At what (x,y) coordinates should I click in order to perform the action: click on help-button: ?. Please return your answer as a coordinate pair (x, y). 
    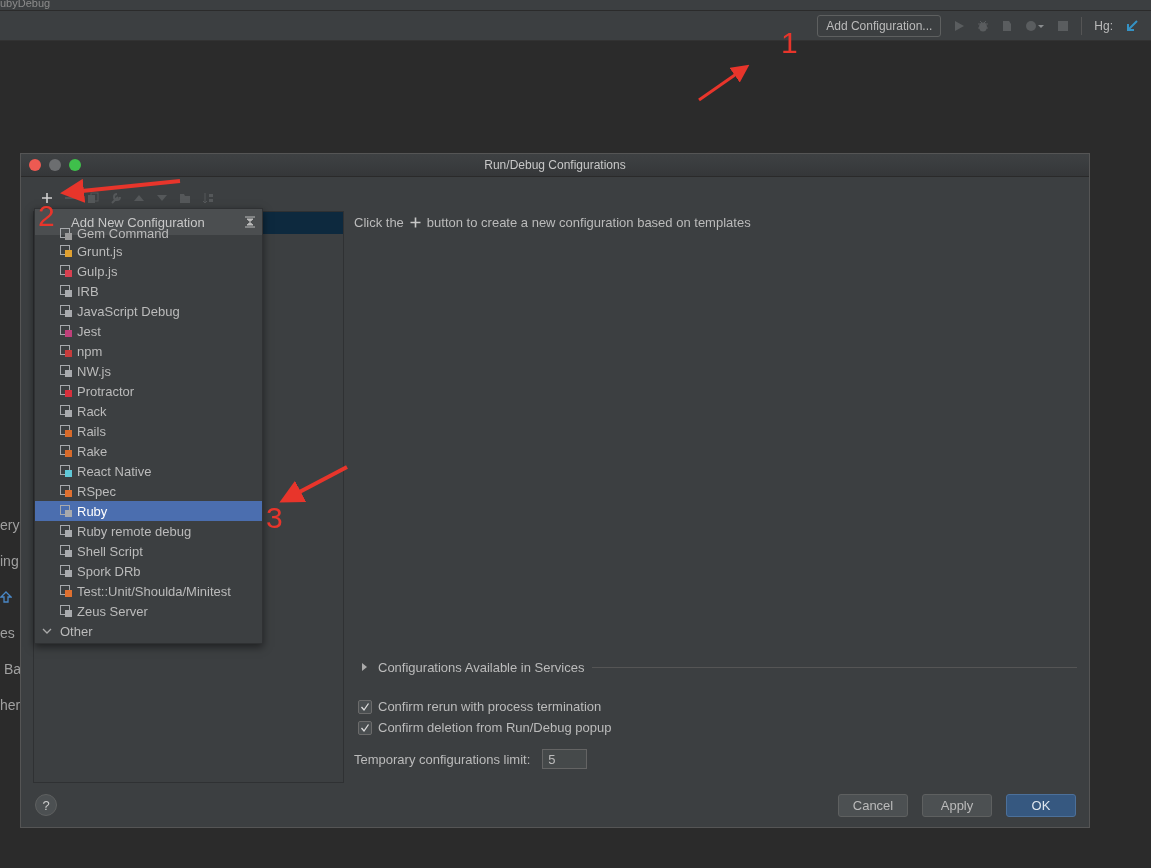
    Looking at the image, I should click on (46, 805).